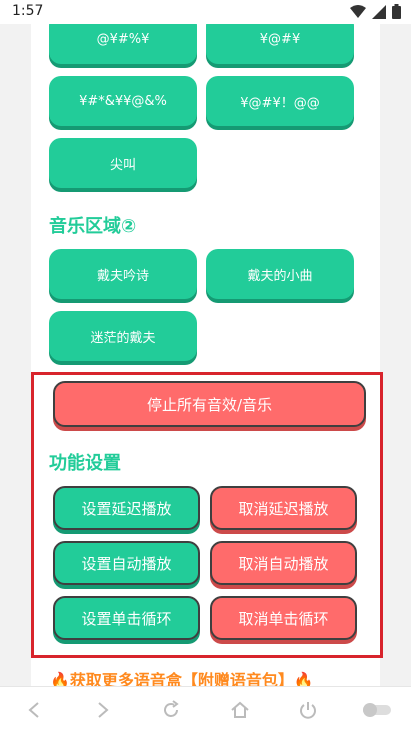  What do you see at coordinates (205, 12) in the screenshot?
I see `status-bar: 1:57` at bounding box center [205, 12].